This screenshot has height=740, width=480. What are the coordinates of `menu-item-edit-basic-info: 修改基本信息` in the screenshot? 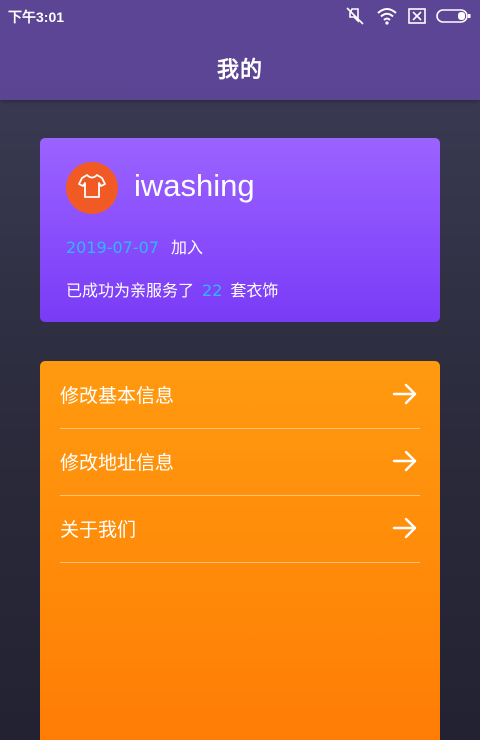 It's located at (240, 395).